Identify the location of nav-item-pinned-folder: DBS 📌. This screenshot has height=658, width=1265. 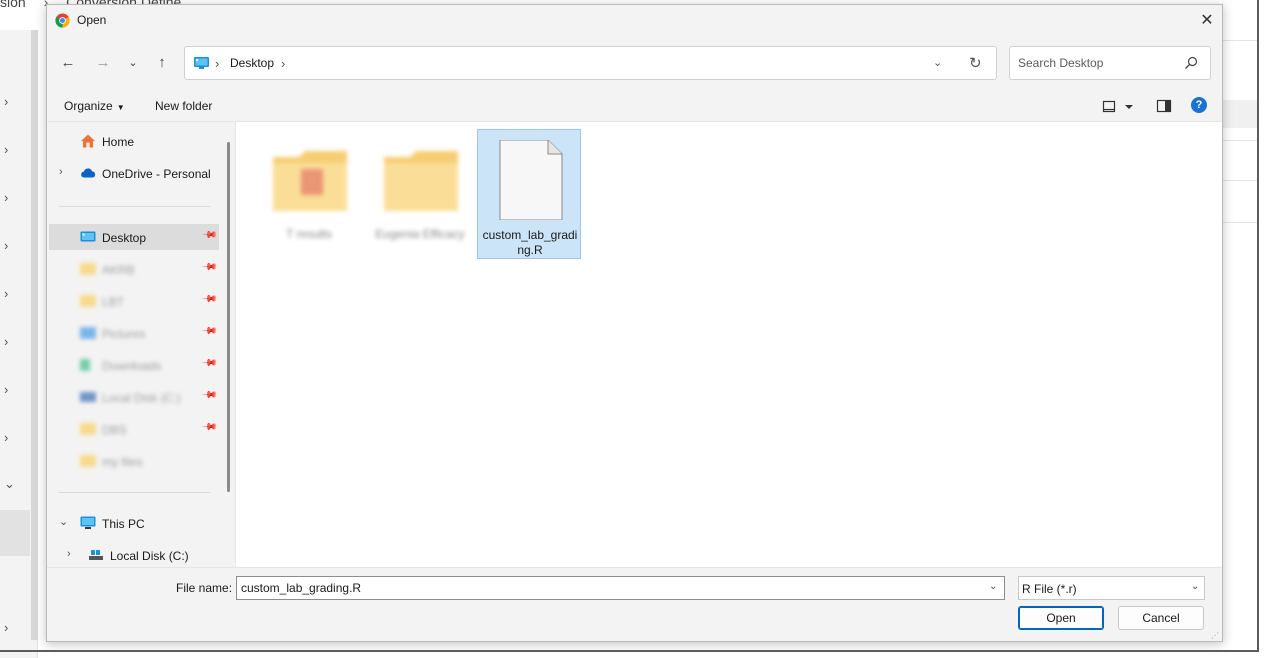
(134, 429).